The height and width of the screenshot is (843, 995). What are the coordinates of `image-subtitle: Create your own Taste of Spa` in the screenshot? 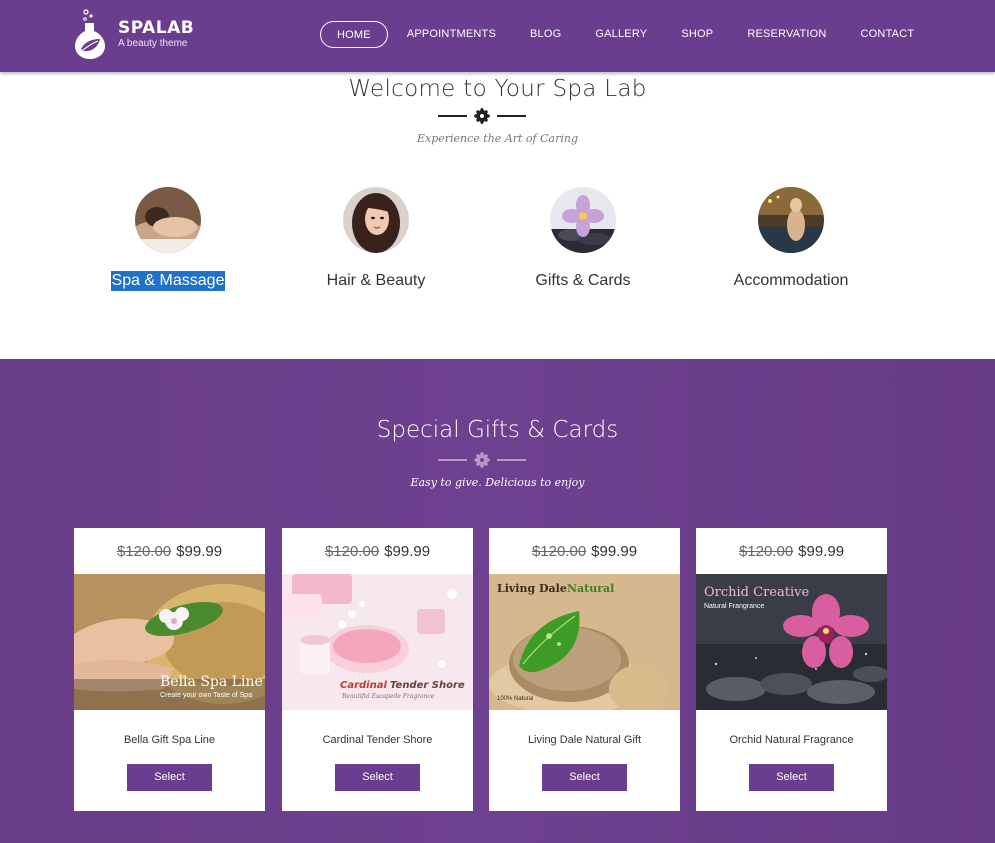 It's located at (206, 695).